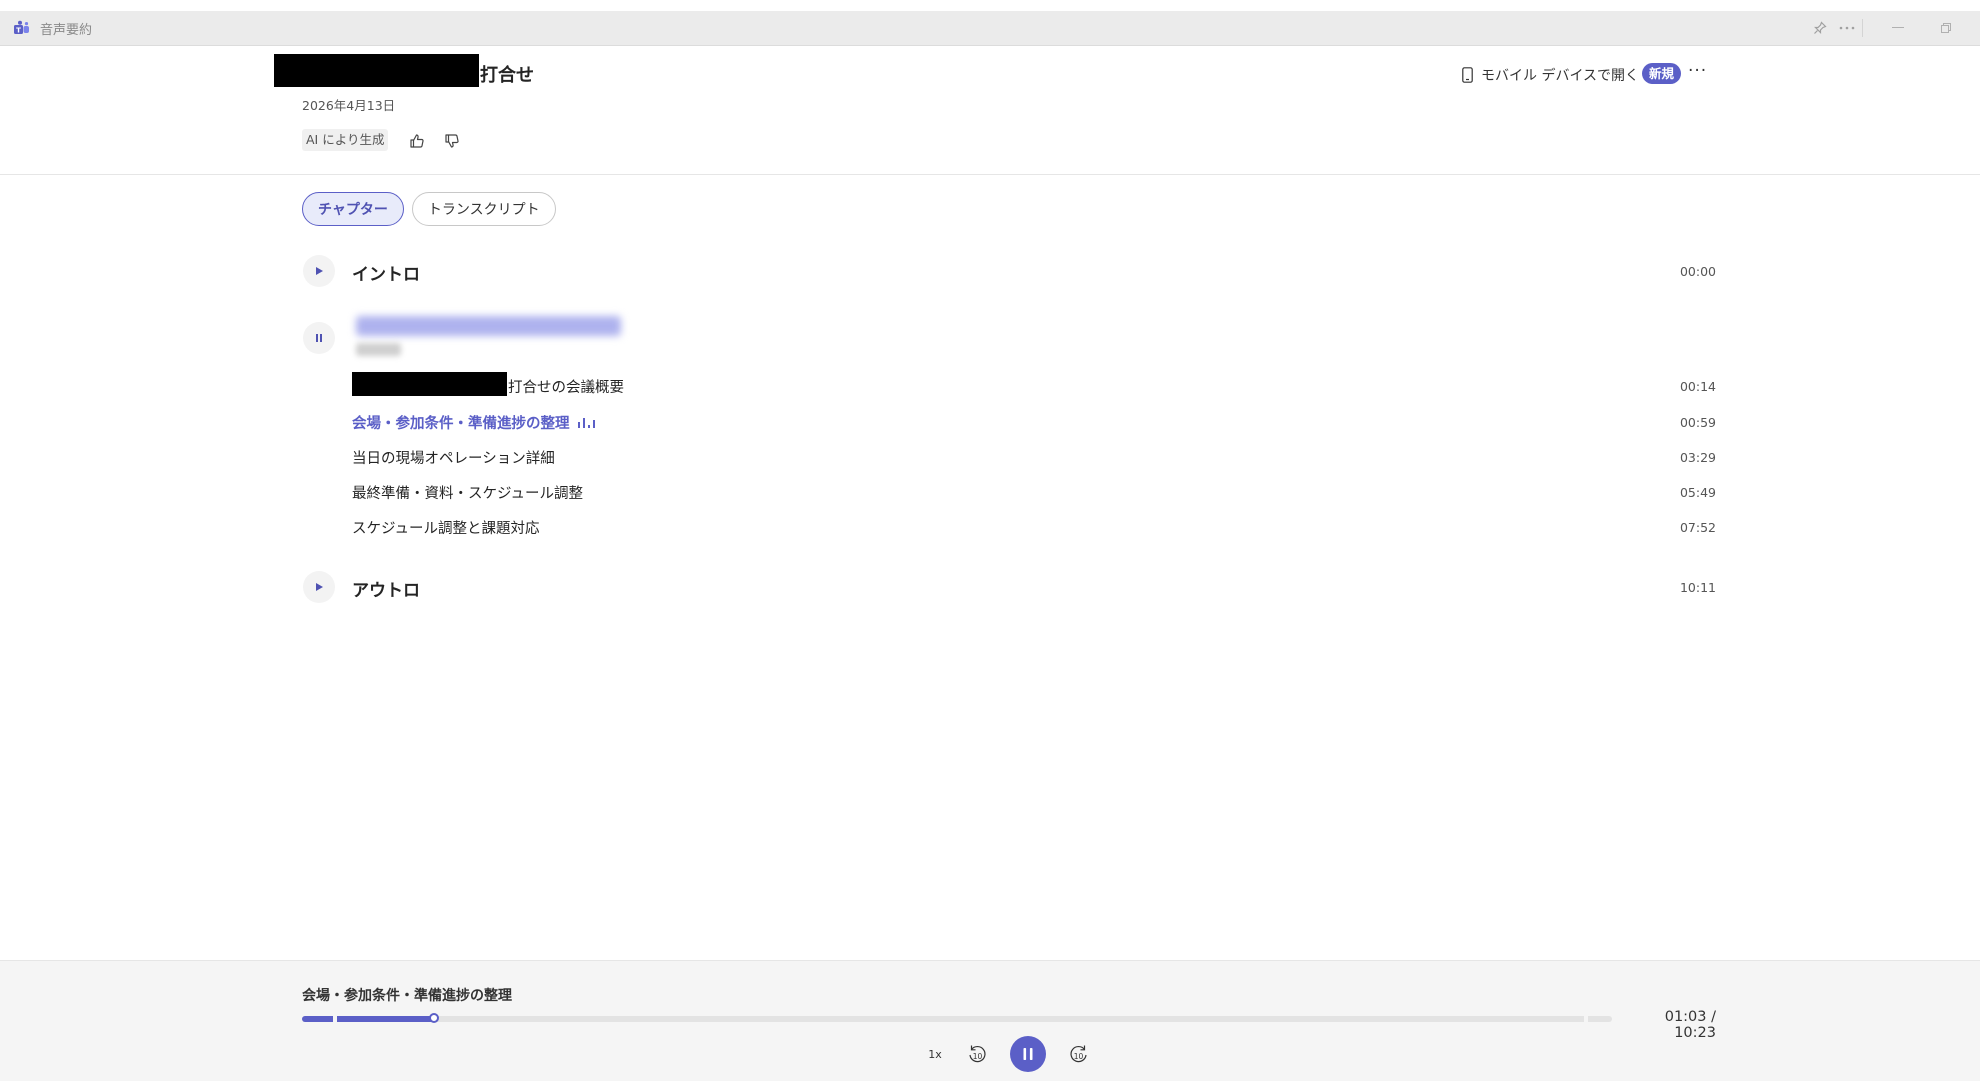  I want to click on mobile-phone-icon, so click(1467, 75).